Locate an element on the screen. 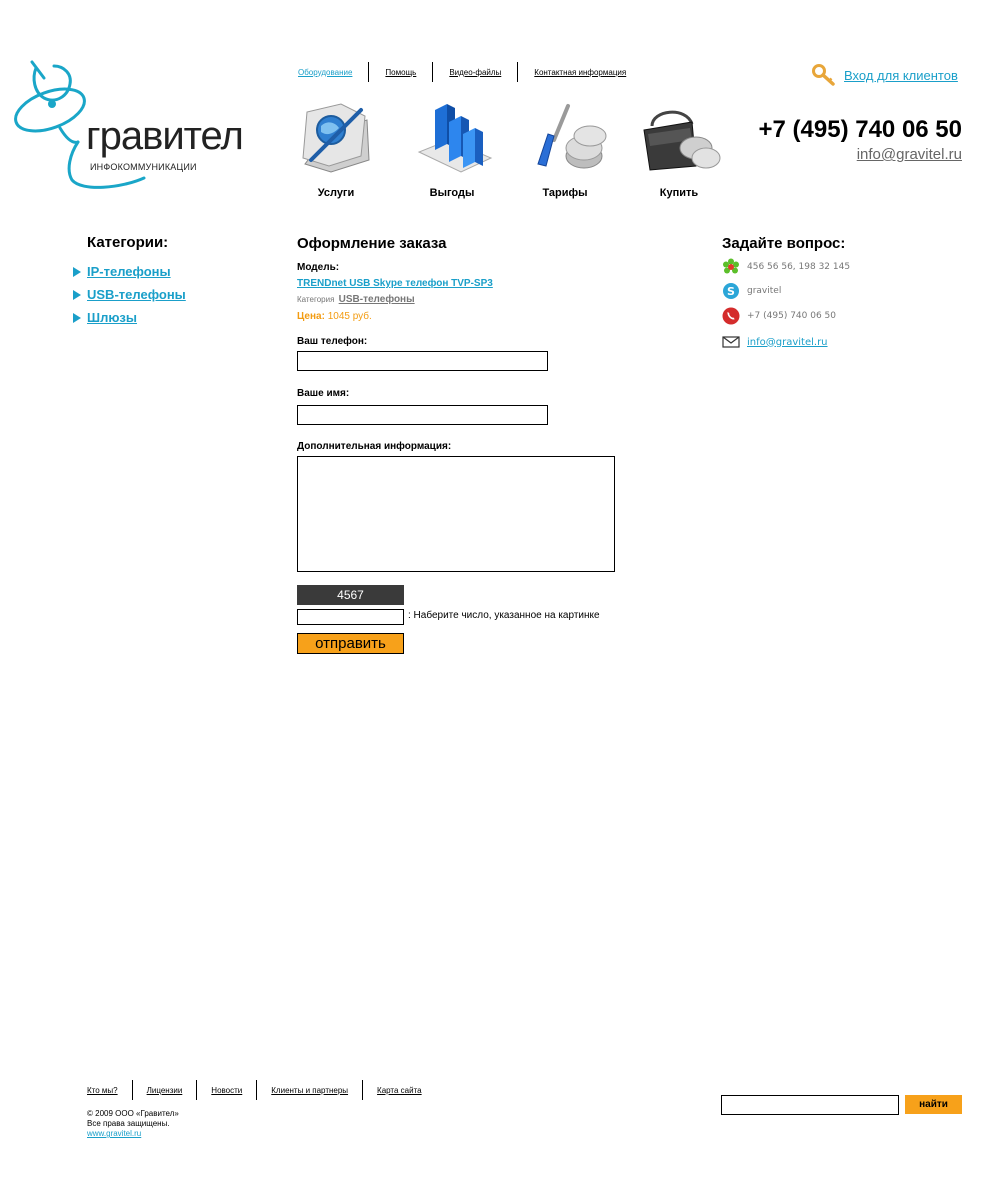  list-item: USB-телефоны is located at coordinates (129, 294).